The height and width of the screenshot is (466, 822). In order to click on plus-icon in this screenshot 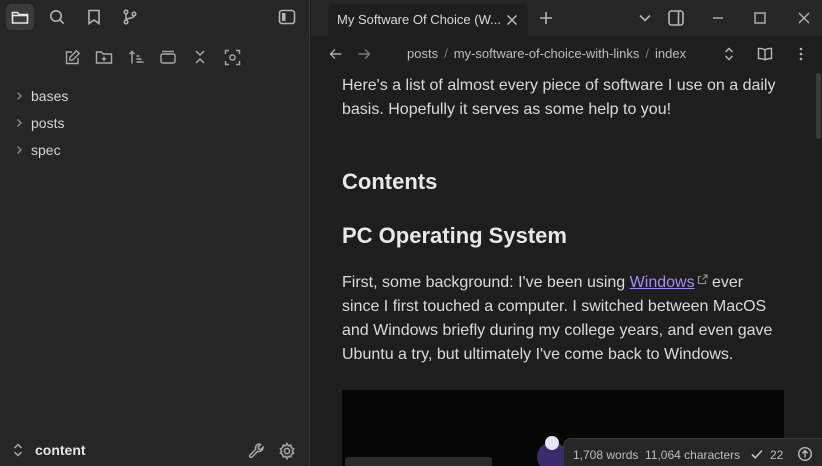, I will do `click(546, 18)`.